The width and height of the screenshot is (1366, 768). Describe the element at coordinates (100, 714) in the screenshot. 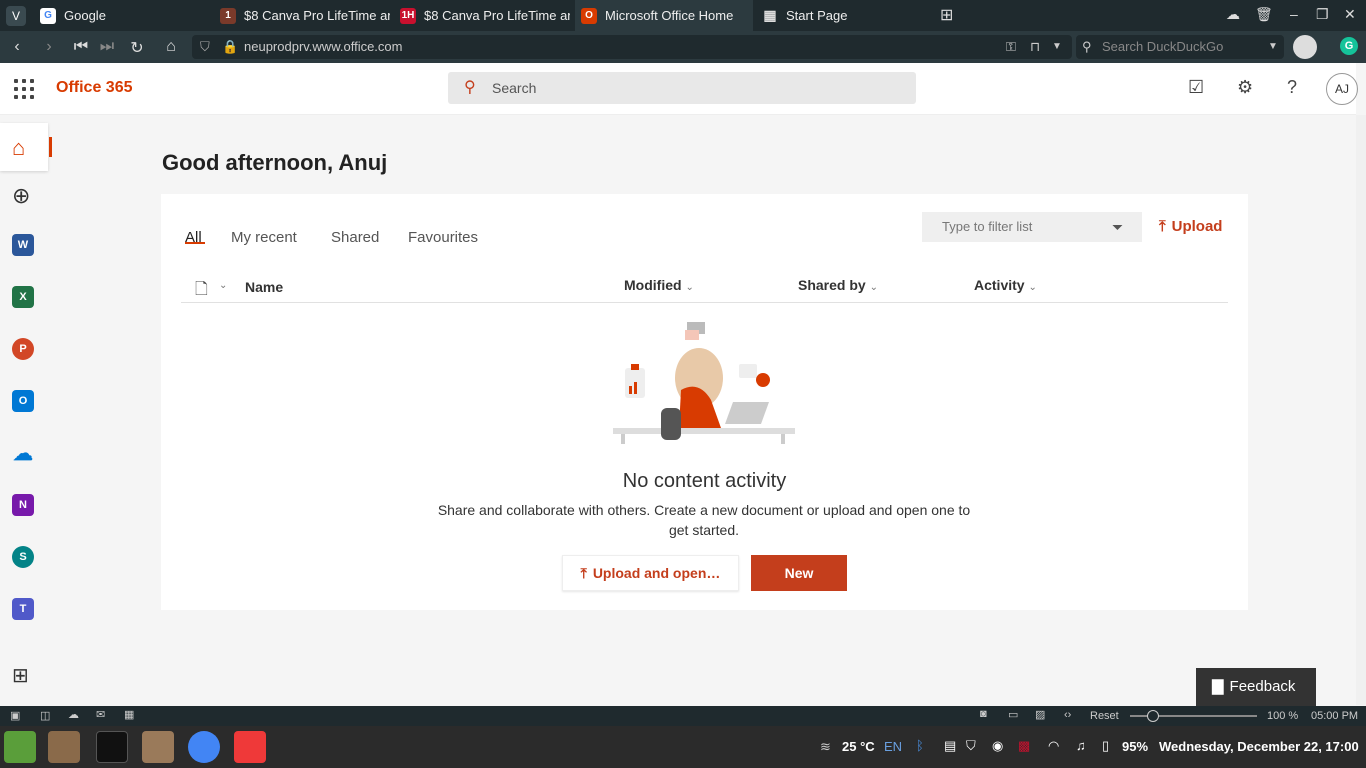

I see `mail-icon: ✉` at that location.